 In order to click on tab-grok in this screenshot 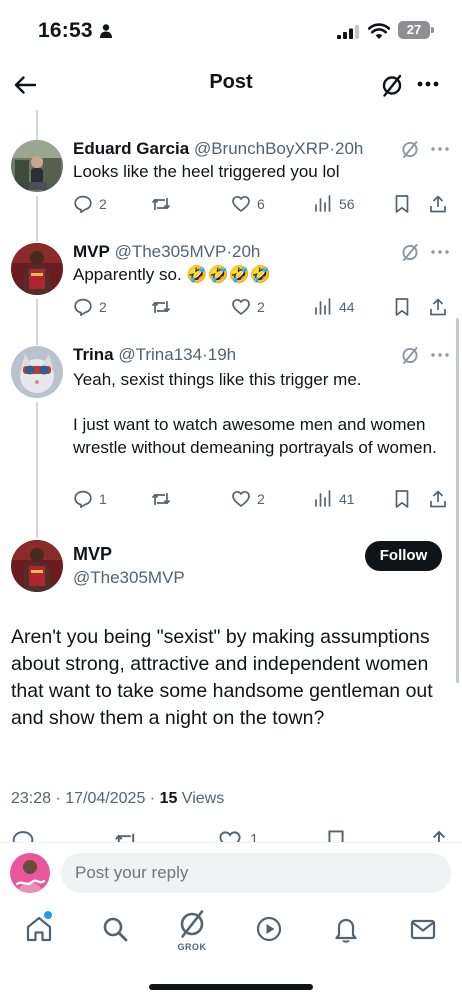, I will do `click(192, 923)`.